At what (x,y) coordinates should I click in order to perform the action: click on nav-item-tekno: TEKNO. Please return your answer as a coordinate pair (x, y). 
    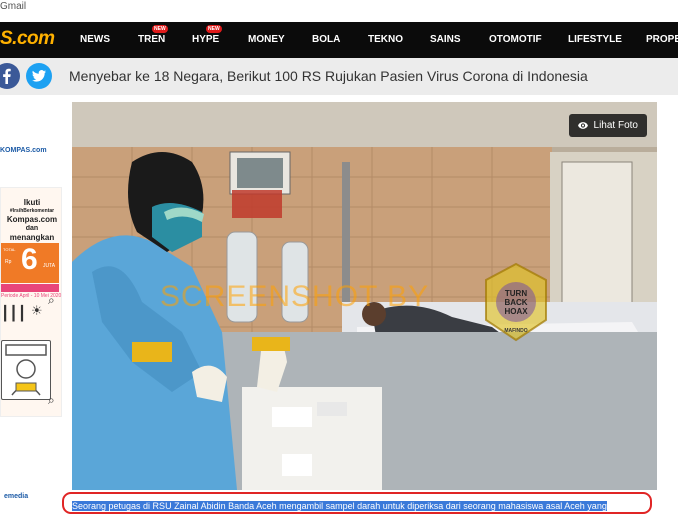
    Looking at the image, I should click on (385, 39).